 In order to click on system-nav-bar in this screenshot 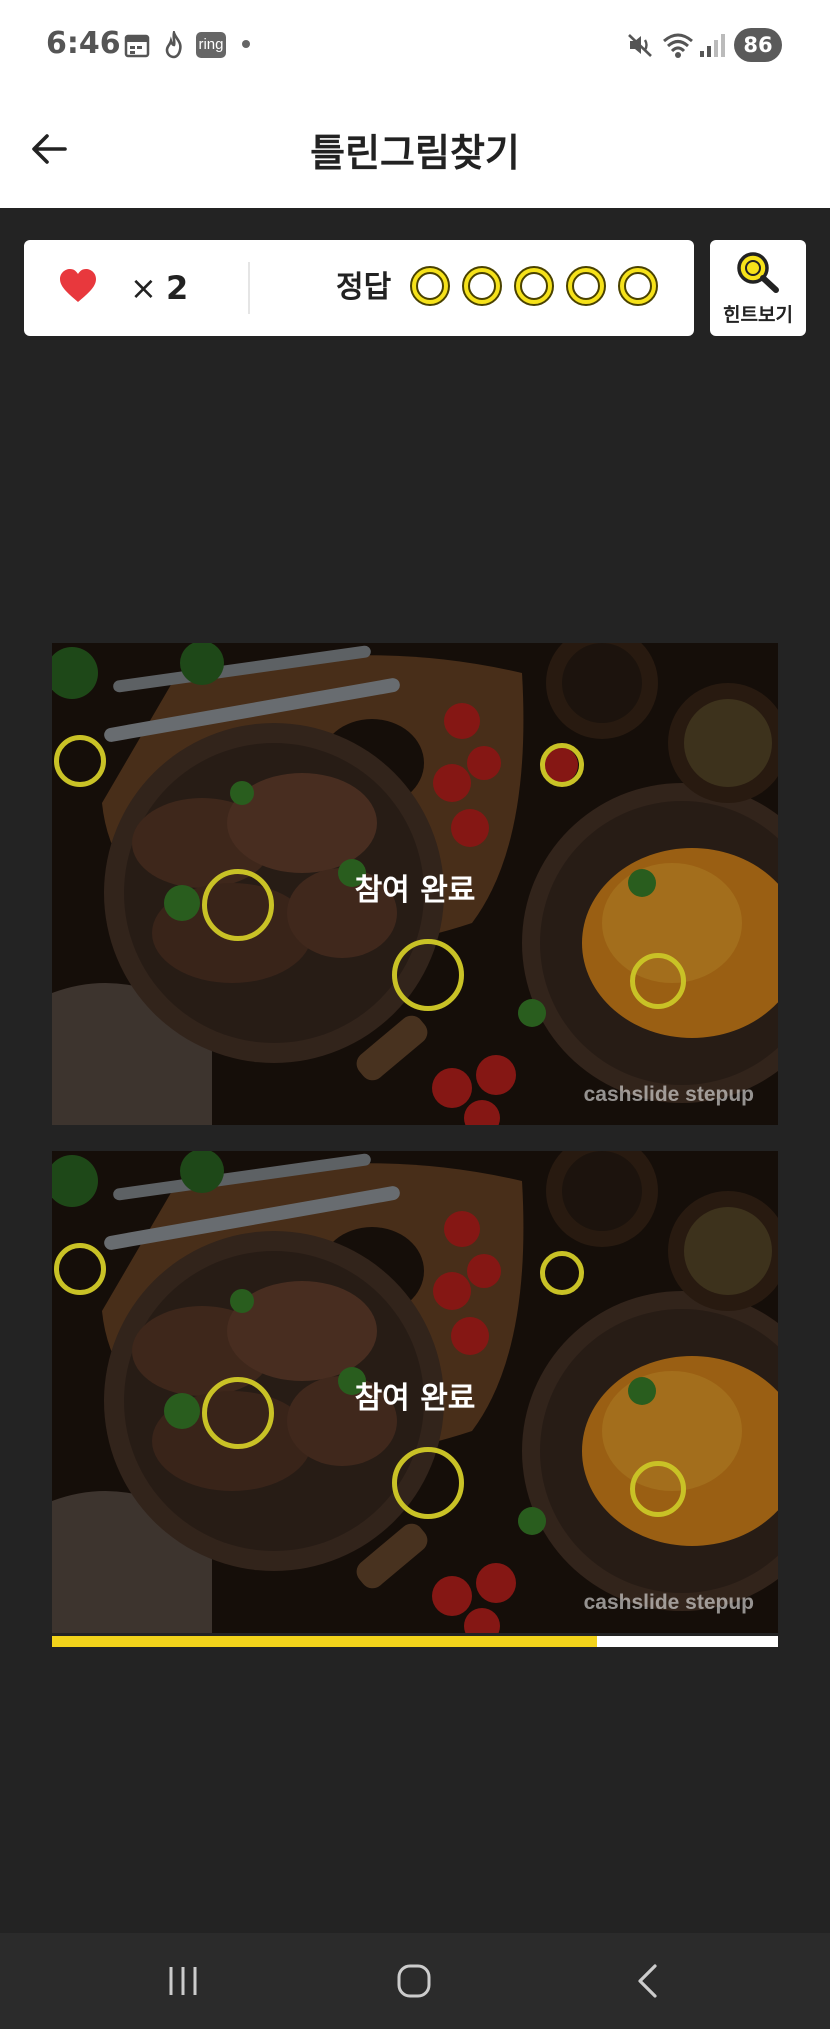, I will do `click(415, 1981)`.